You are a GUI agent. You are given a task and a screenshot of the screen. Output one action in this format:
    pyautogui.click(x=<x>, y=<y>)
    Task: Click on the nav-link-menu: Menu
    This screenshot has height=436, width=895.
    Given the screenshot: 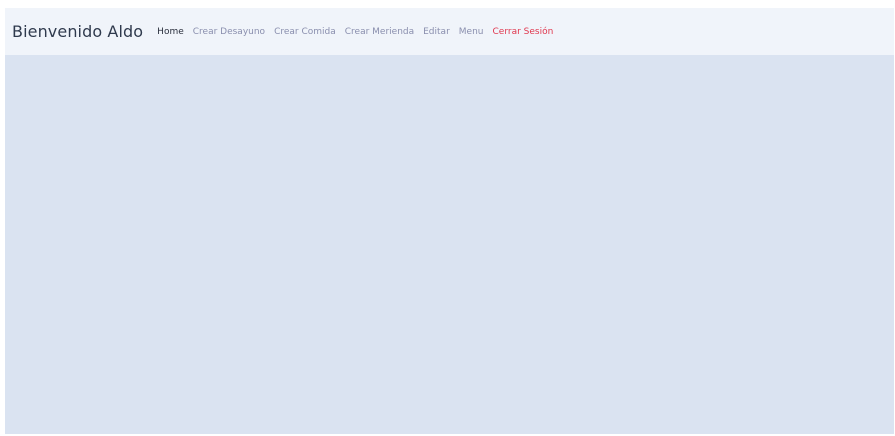 What is the action you would take?
    pyautogui.click(x=471, y=32)
    